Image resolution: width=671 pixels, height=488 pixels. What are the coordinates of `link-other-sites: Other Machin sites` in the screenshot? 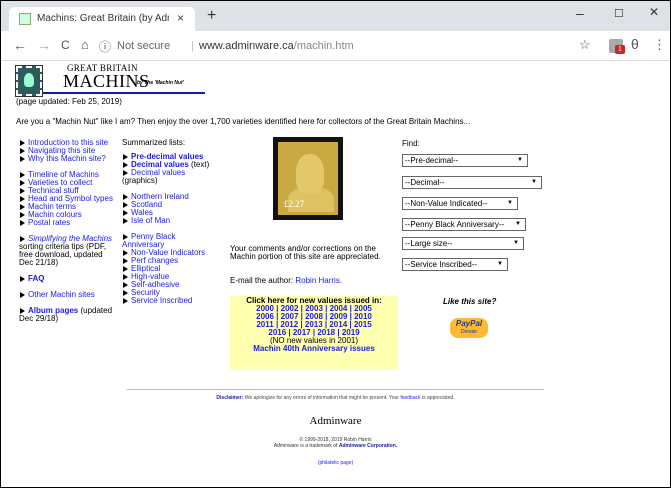 It's located at (61, 294).